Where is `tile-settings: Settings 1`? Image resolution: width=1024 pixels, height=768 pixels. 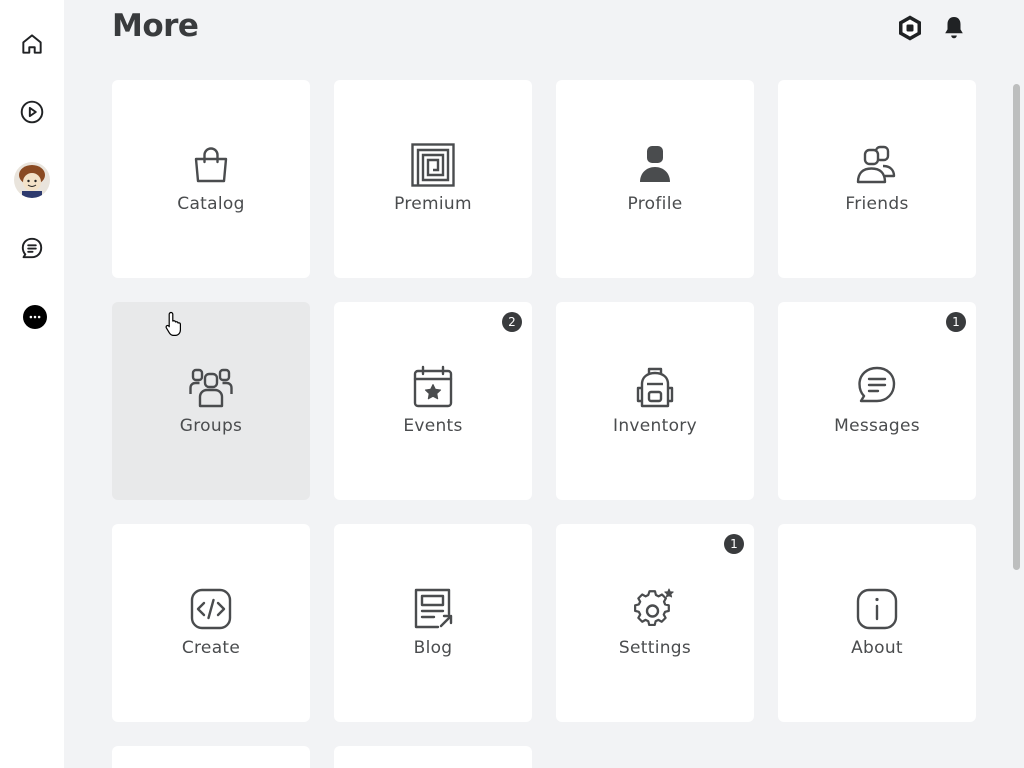
tile-settings: Settings 1 is located at coordinates (655, 623).